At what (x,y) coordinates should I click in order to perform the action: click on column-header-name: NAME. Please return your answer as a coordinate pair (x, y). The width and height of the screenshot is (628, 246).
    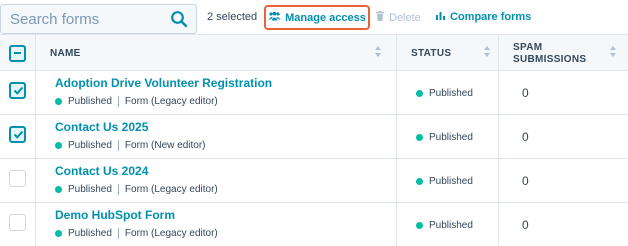
    Looking at the image, I should click on (216, 53).